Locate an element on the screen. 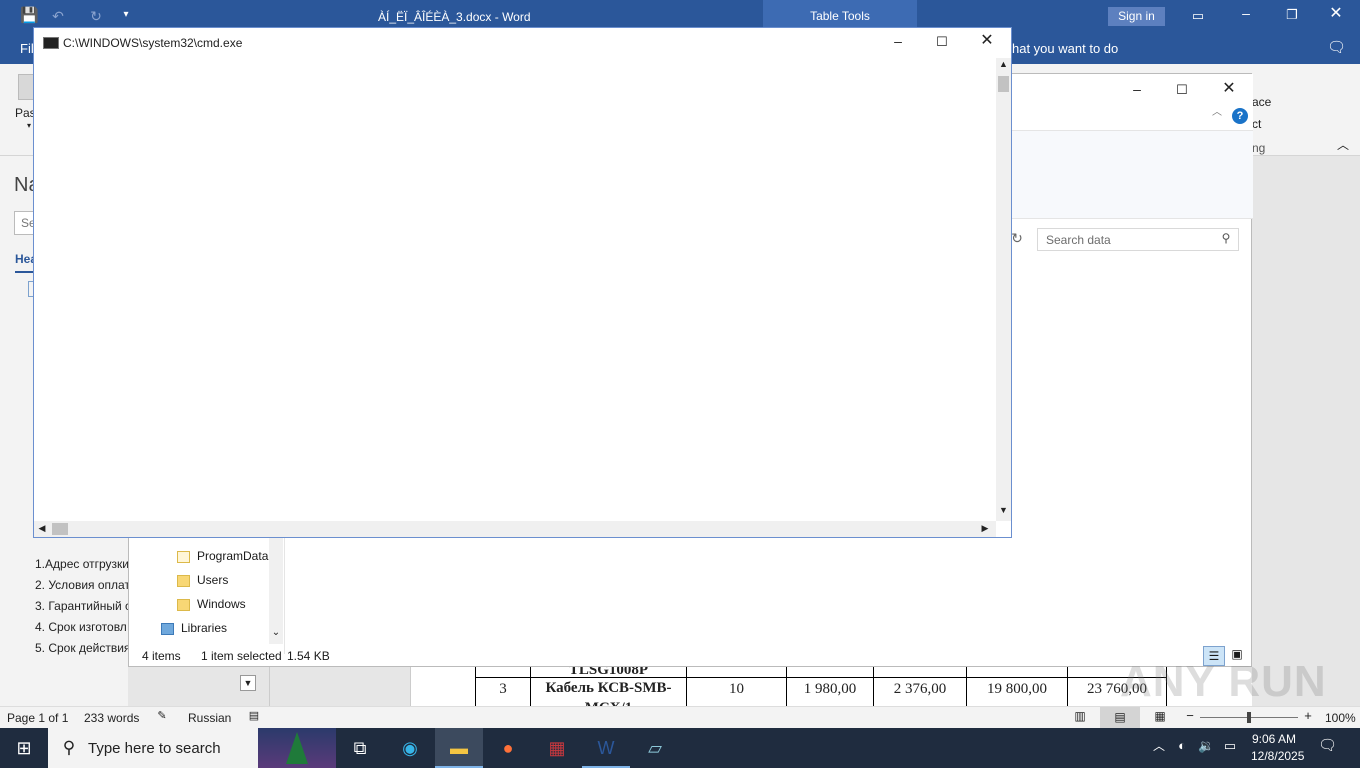  word-icon: W is located at coordinates (606, 748).